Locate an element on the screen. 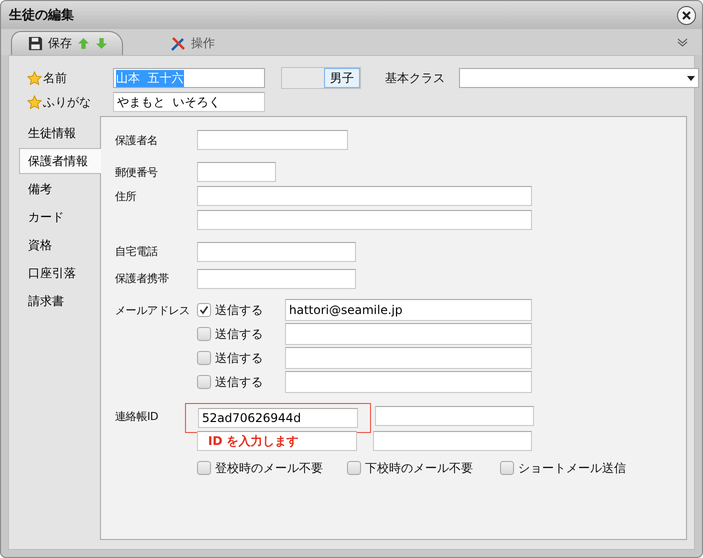 Image resolution: width=703 pixels, height=558 pixels. option-label: 登校時のメール不要 is located at coordinates (269, 468).